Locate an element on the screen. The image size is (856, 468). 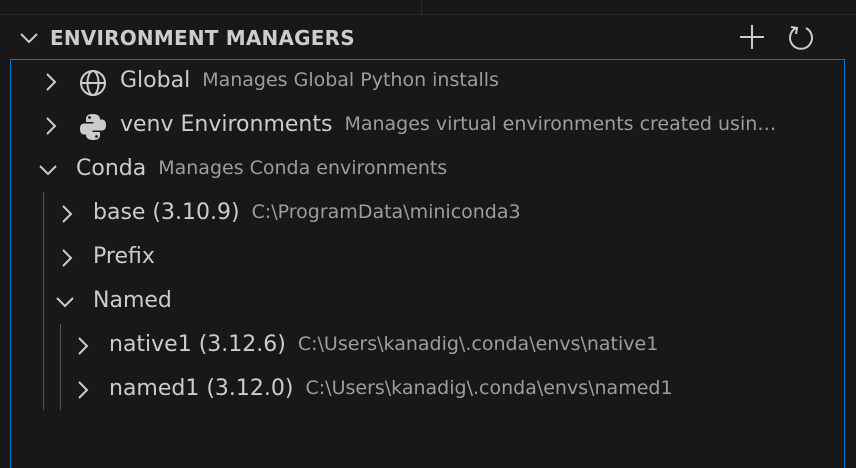
tree-item-label: base (3.10.9) is located at coordinates (166, 212).